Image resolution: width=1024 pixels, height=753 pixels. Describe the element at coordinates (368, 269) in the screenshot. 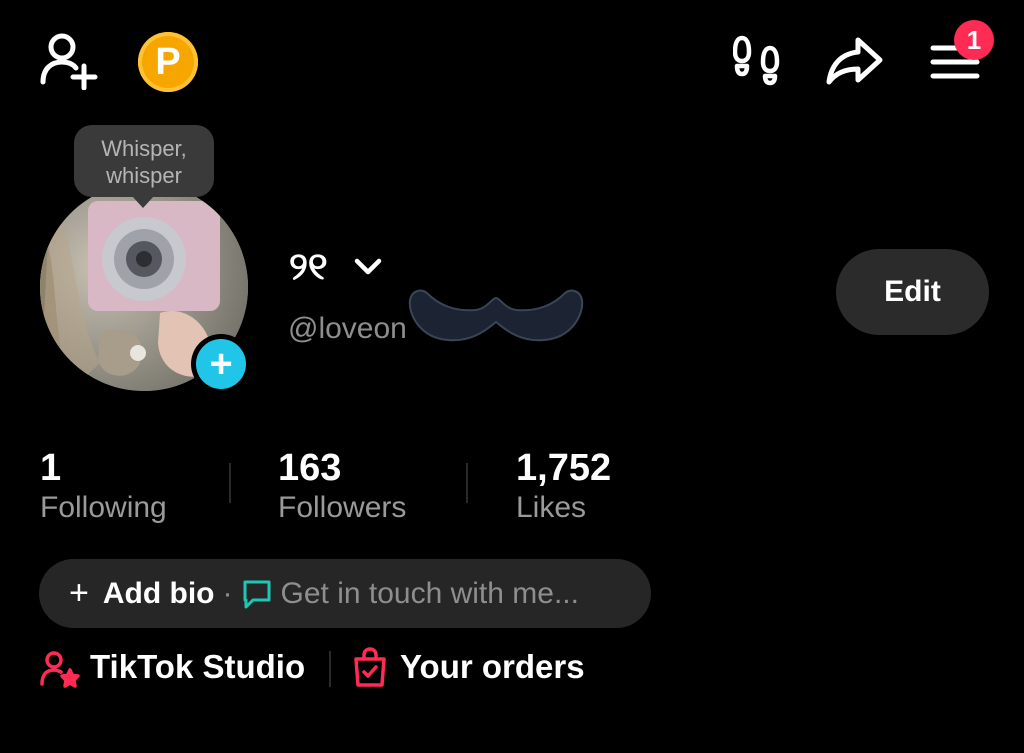

I see `chevron-down-icon` at that location.